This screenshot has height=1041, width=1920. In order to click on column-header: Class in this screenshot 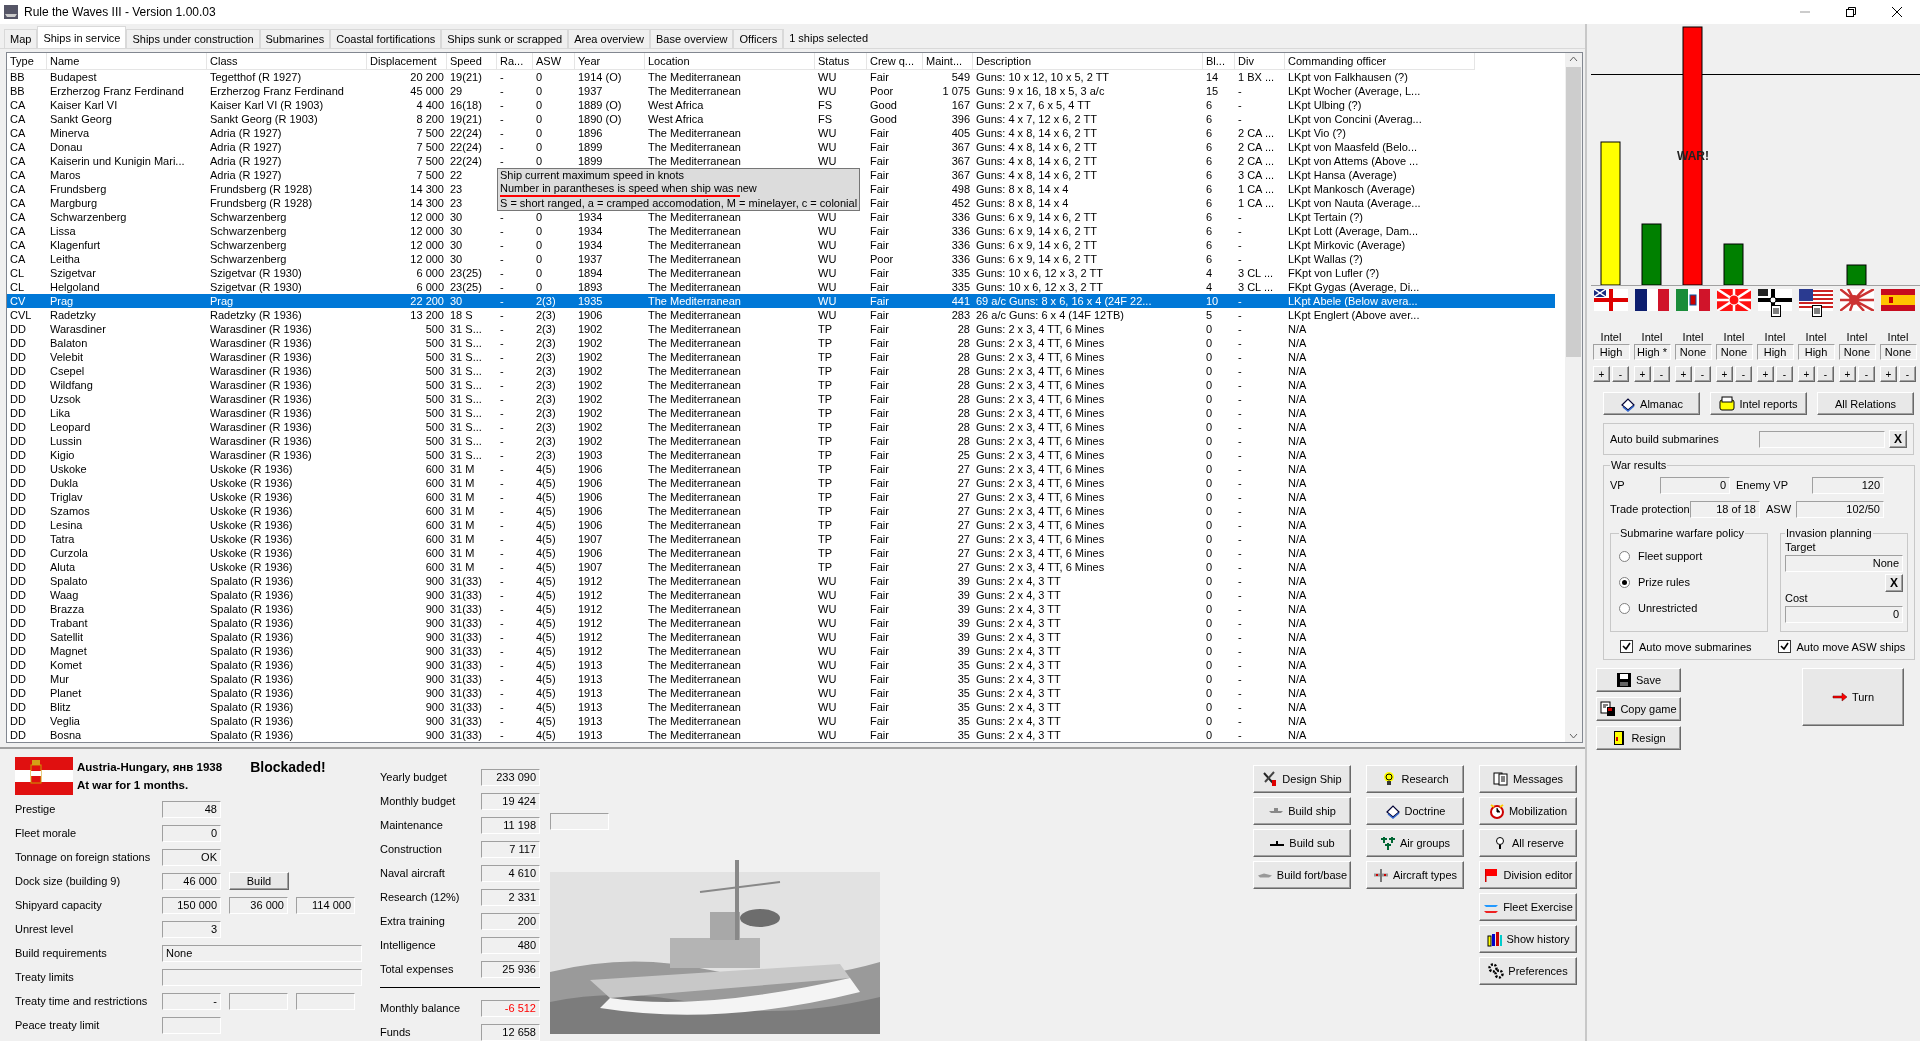, I will do `click(287, 61)`.